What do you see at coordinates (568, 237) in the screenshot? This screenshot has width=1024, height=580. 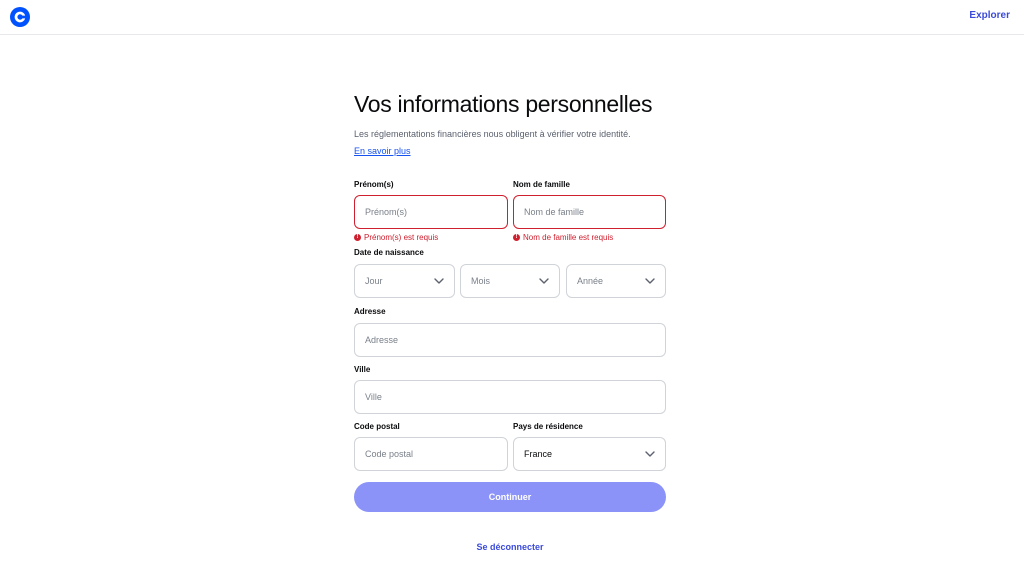 I see `last-name-error-text: Nom de famille est requis` at bounding box center [568, 237].